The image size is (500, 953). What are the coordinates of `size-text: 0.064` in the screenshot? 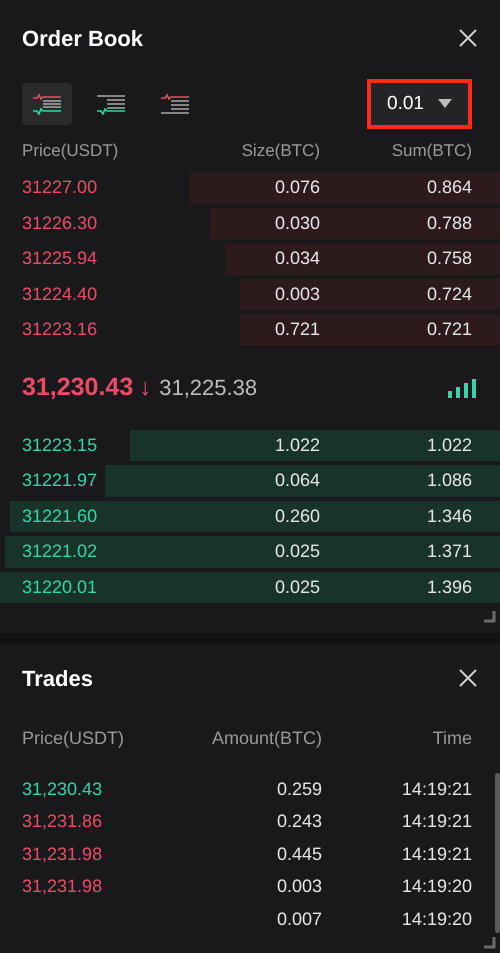 It's located at (297, 480).